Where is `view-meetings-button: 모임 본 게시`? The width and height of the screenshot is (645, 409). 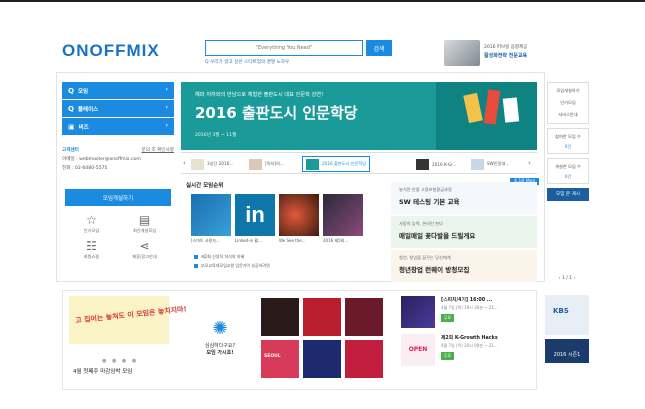
view-meetings-button: 모임 본 게시 is located at coordinates (568, 194).